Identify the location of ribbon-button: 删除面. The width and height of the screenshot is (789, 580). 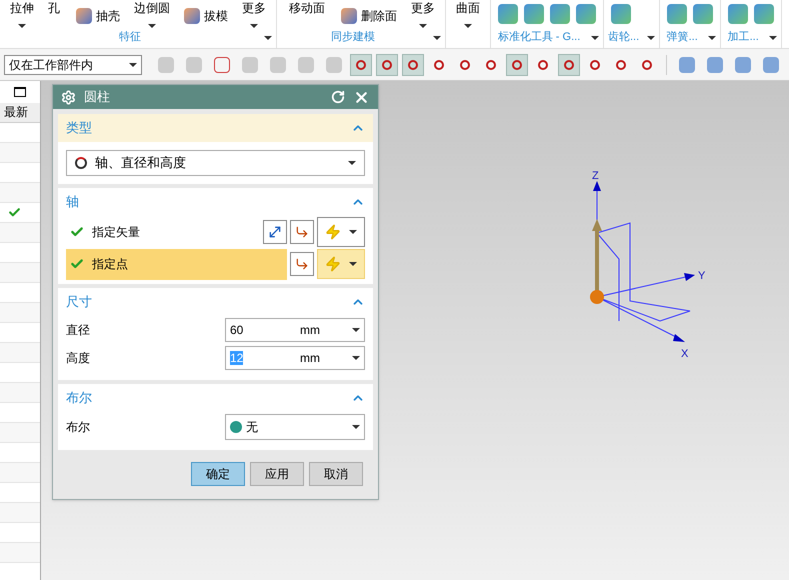
(369, 16).